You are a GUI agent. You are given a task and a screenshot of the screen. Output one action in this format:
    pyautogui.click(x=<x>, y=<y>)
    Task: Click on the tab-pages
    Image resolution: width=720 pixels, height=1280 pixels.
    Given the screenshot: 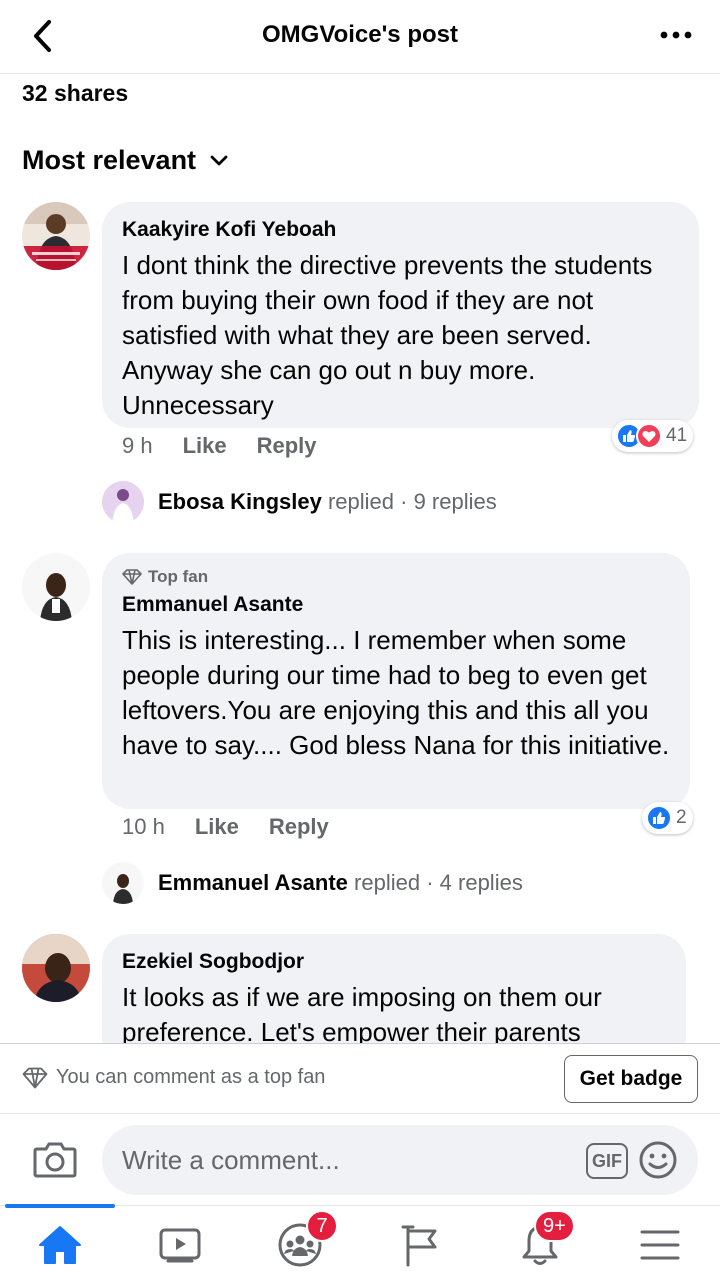 What is the action you would take?
    pyautogui.click(x=420, y=1245)
    